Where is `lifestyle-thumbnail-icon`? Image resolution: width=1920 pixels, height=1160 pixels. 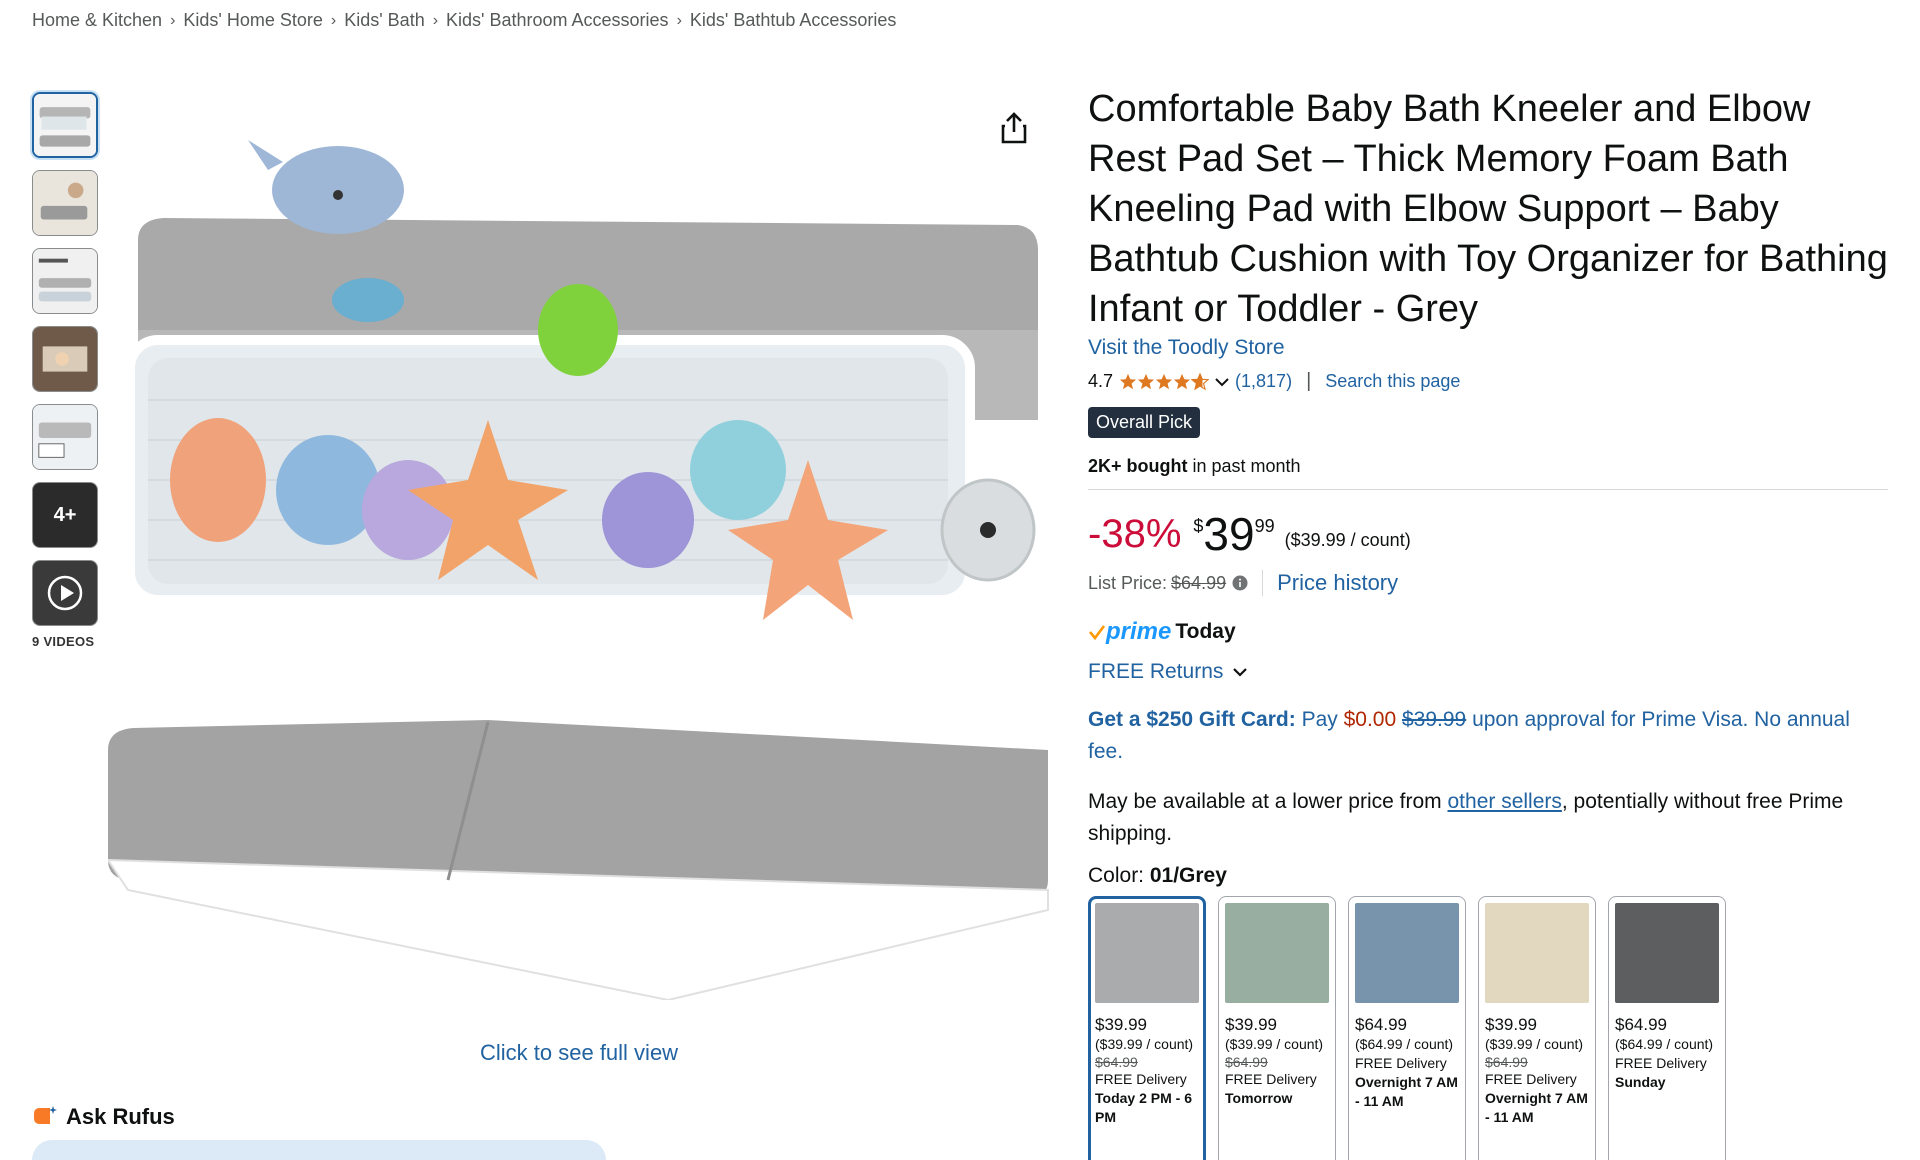
lifestyle-thumbnail-icon is located at coordinates (65, 203).